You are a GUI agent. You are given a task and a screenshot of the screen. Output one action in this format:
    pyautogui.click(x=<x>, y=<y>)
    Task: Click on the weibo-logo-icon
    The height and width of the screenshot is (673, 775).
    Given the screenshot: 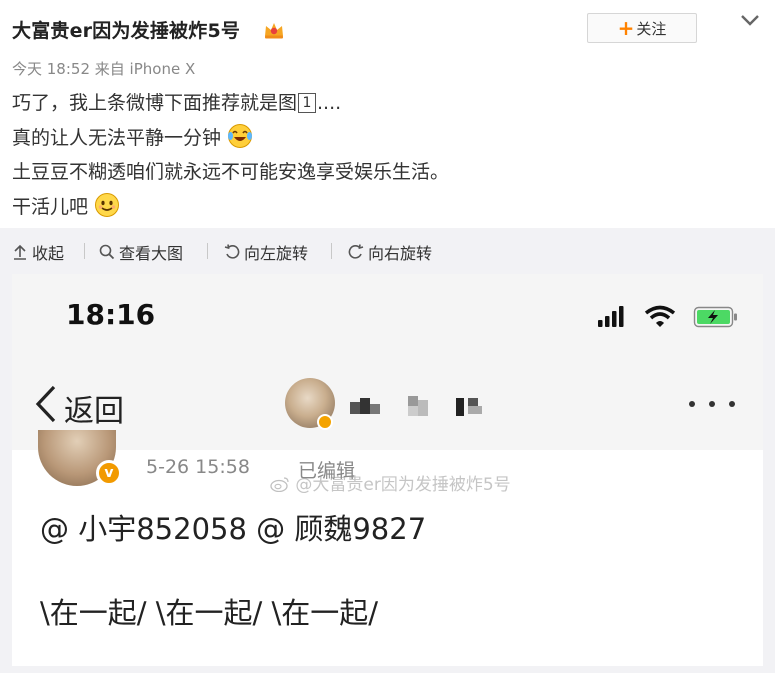 What is the action you would take?
    pyautogui.click(x=279, y=485)
    